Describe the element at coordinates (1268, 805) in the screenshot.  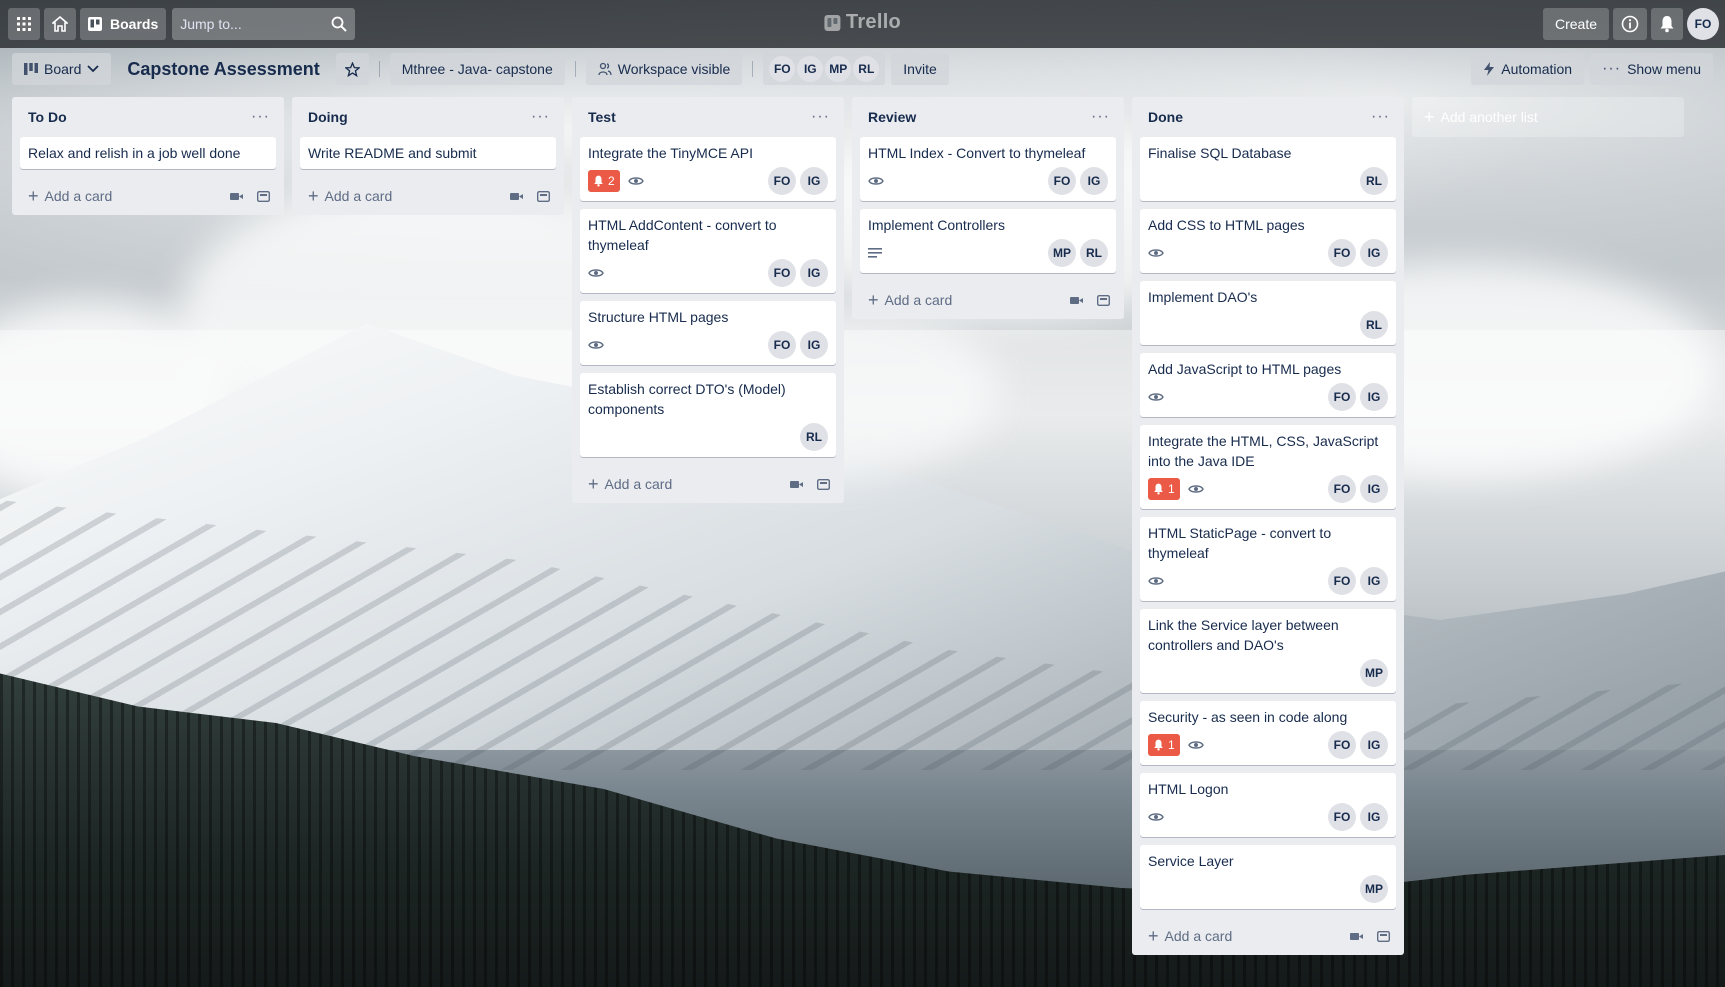
I see `card: HTML Logon FO IG` at that location.